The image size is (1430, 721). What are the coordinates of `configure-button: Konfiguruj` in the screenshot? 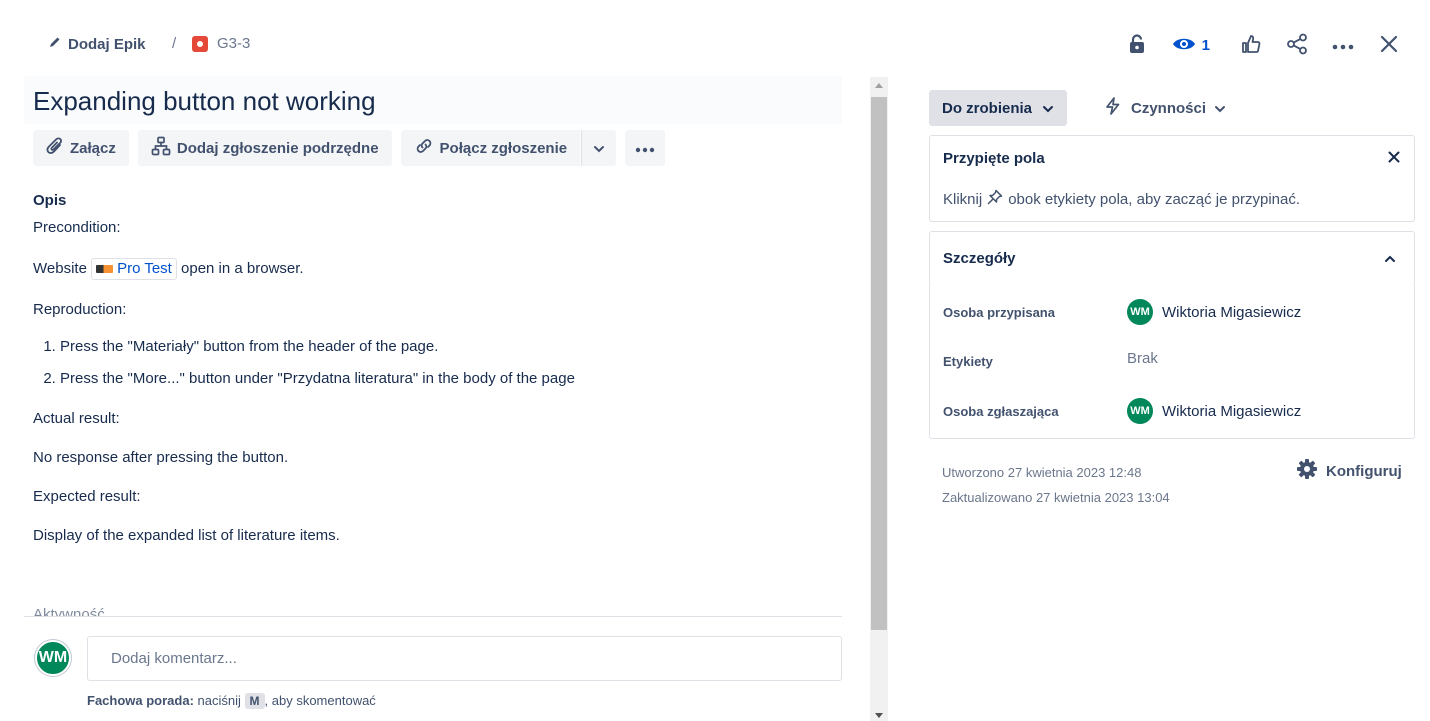 It's located at (1349, 471).